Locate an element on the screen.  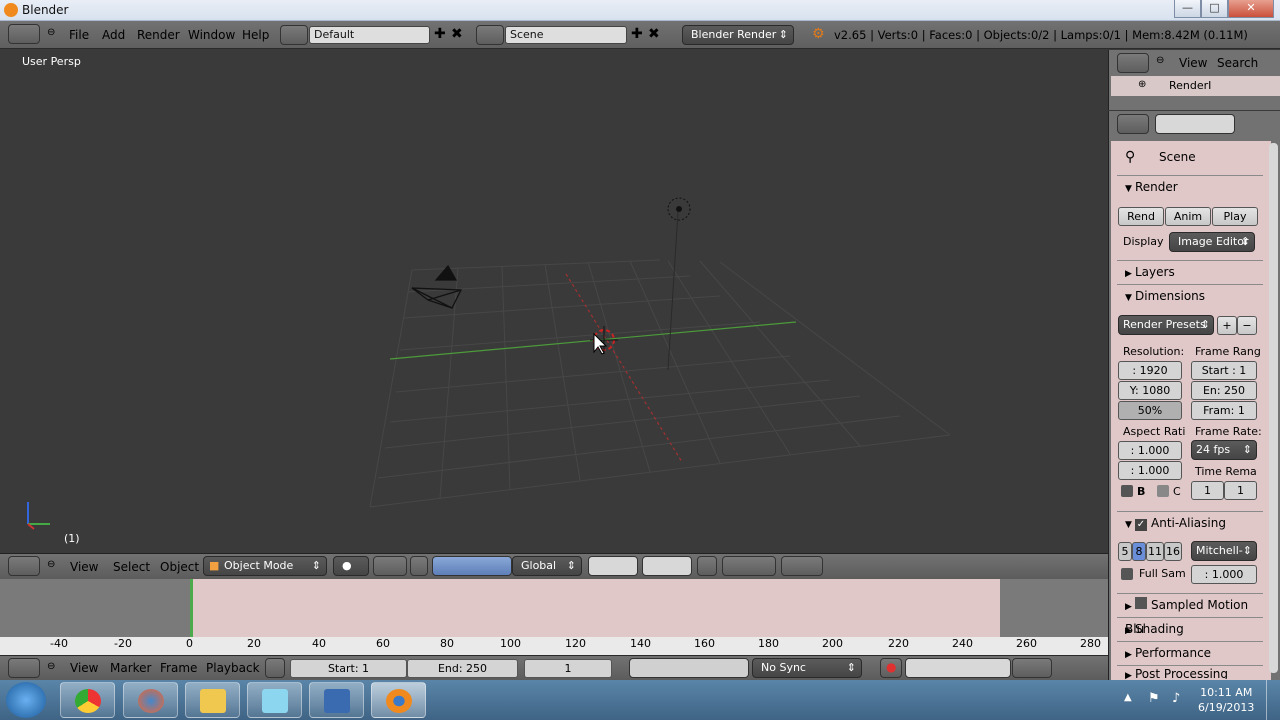
menu-add: Add is located at coordinates (113, 35).